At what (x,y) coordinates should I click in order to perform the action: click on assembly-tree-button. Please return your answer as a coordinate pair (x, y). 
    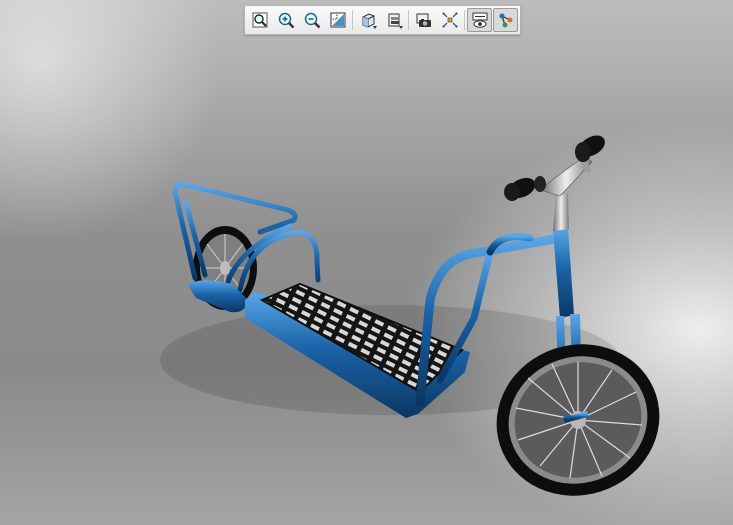
    Looking at the image, I should click on (505, 20).